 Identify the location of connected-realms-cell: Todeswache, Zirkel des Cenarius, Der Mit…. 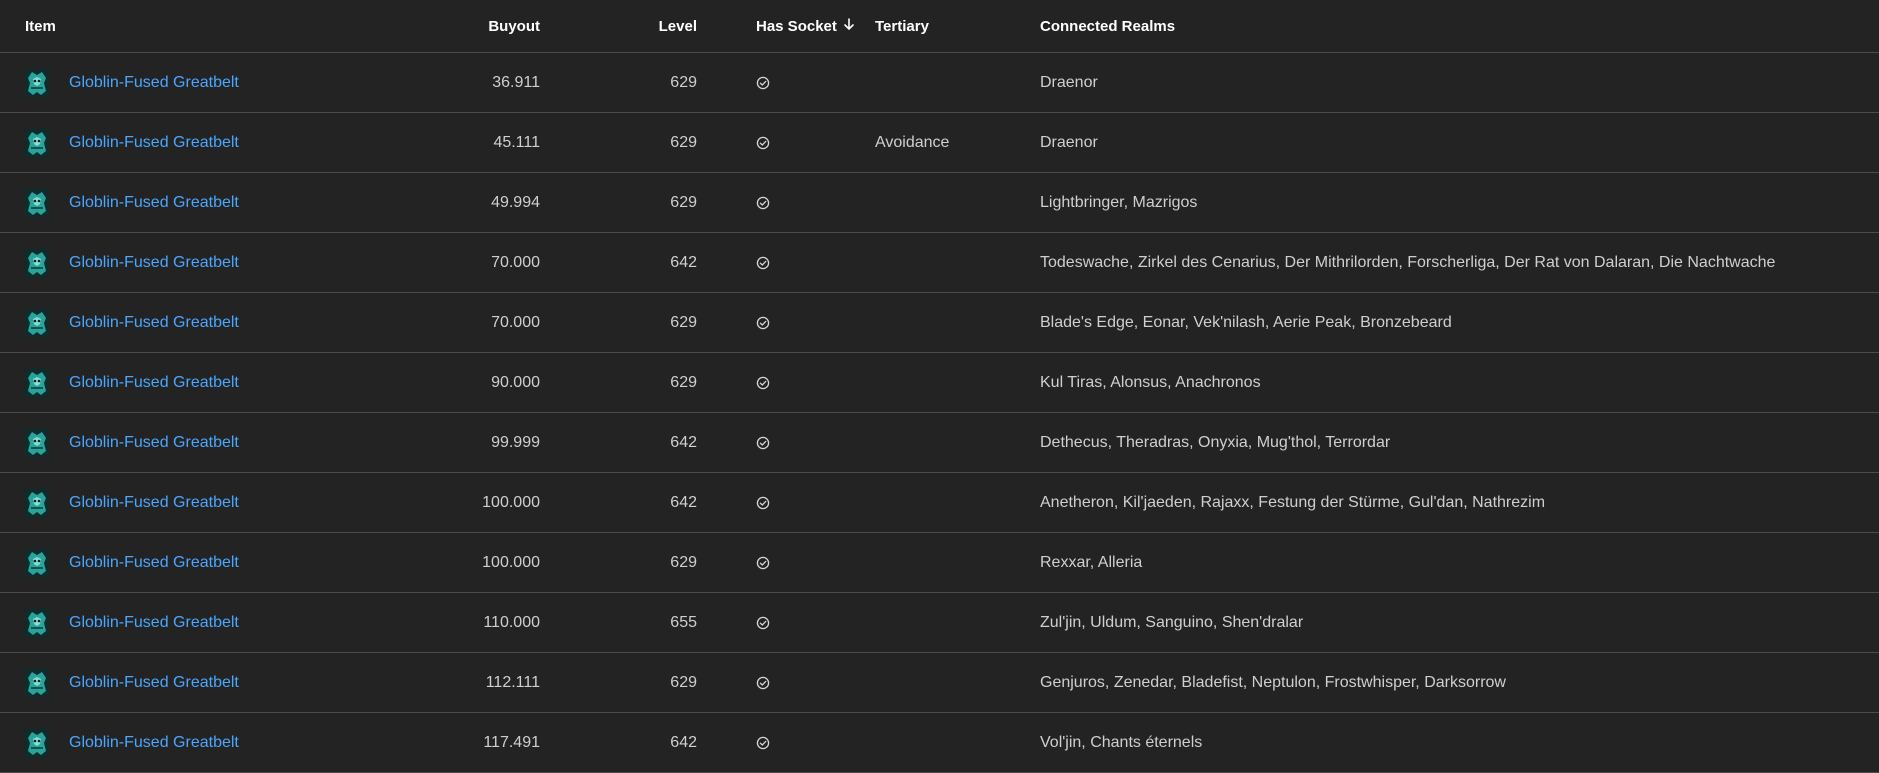
(1408, 262).